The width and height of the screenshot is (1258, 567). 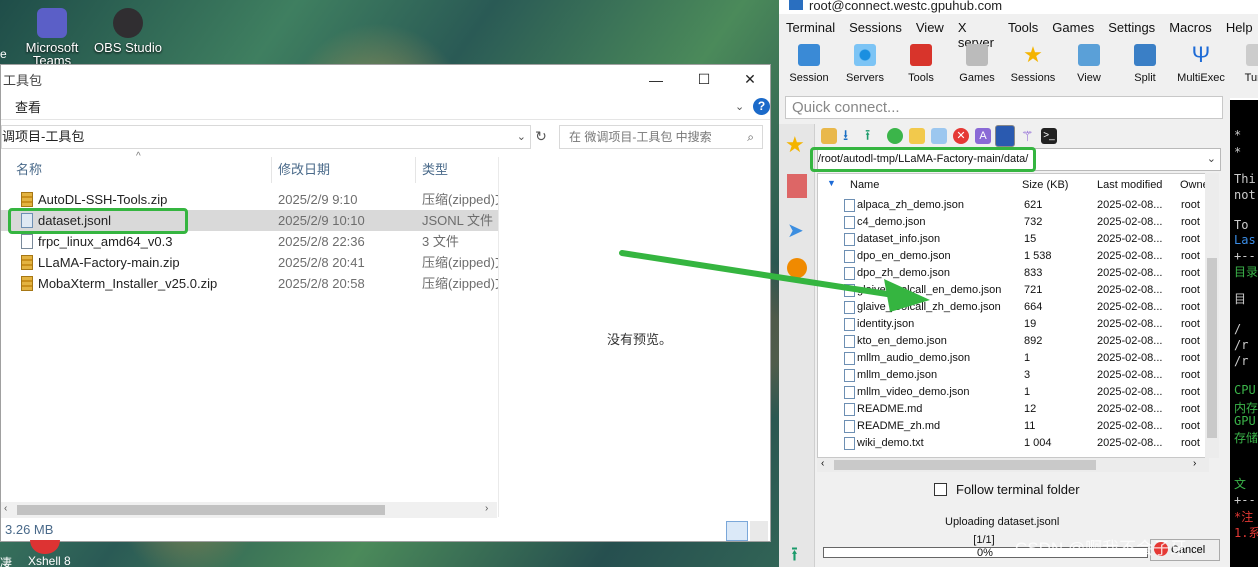 What do you see at coordinates (761, 274) in the screenshot?
I see `arrow-shaft` at bounding box center [761, 274].